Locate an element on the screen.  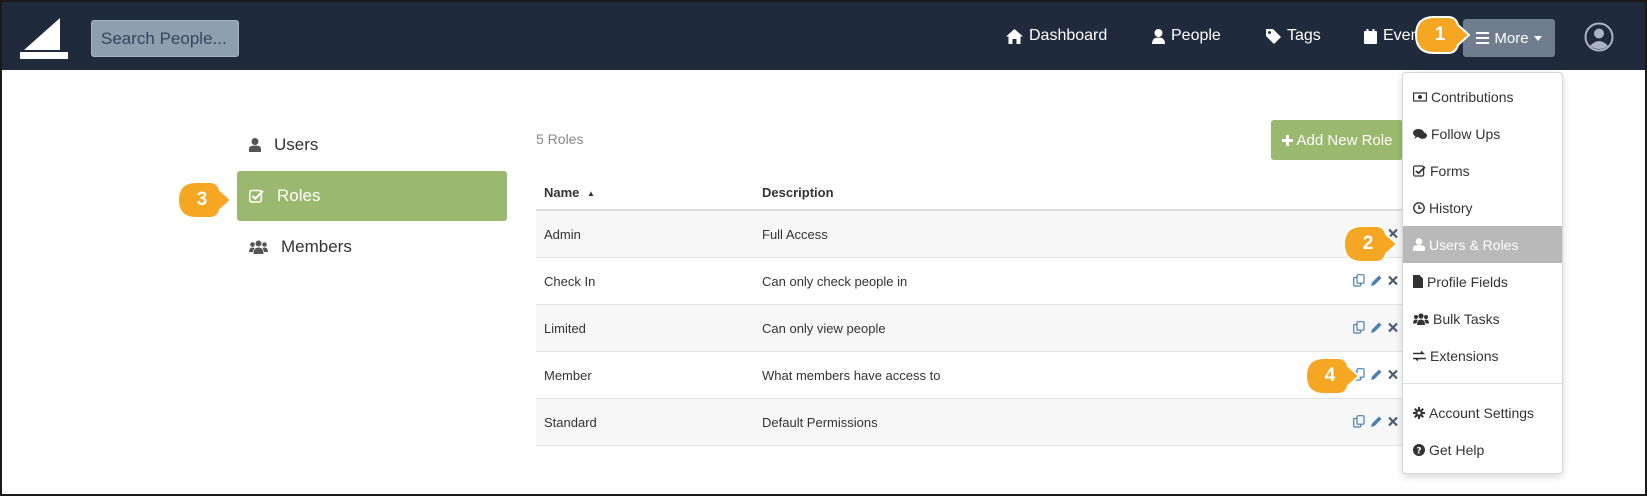
sidebar-item-members: Members is located at coordinates (372, 247).